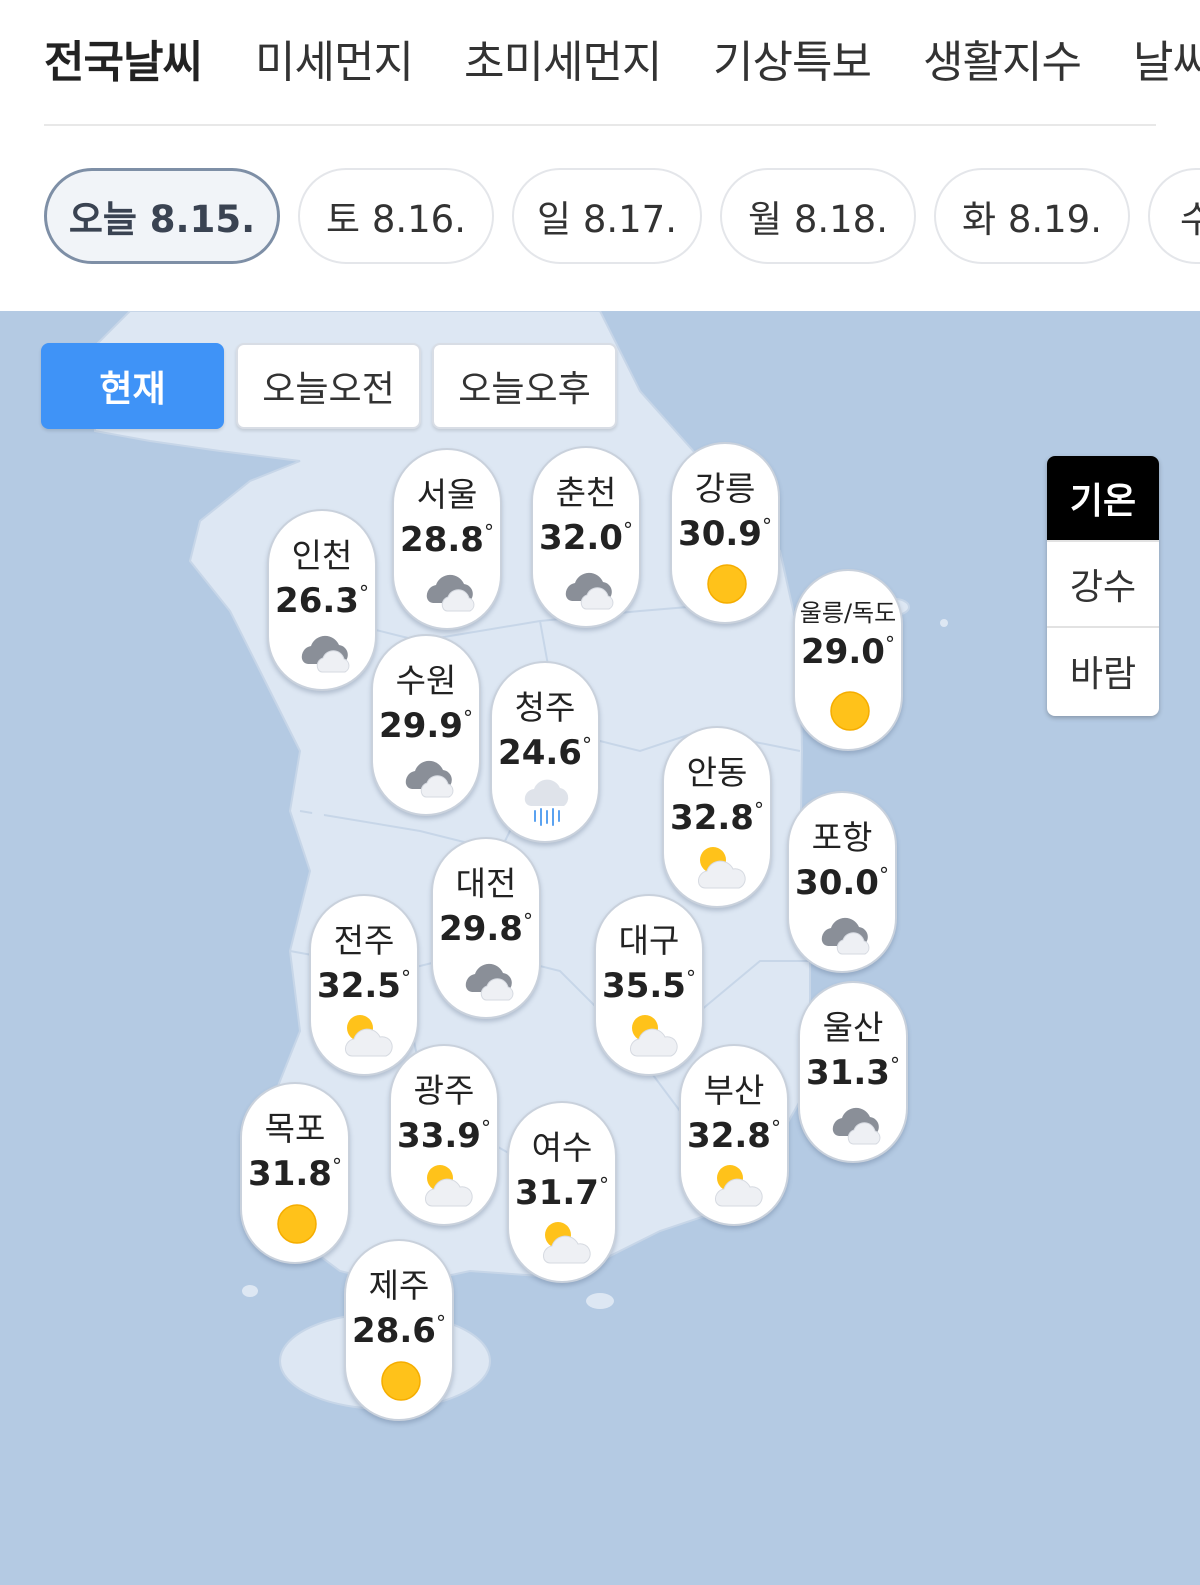 The width and height of the screenshot is (1200, 1585). I want to click on city-card-jeonju: 전주 32.5°, so click(364, 985).